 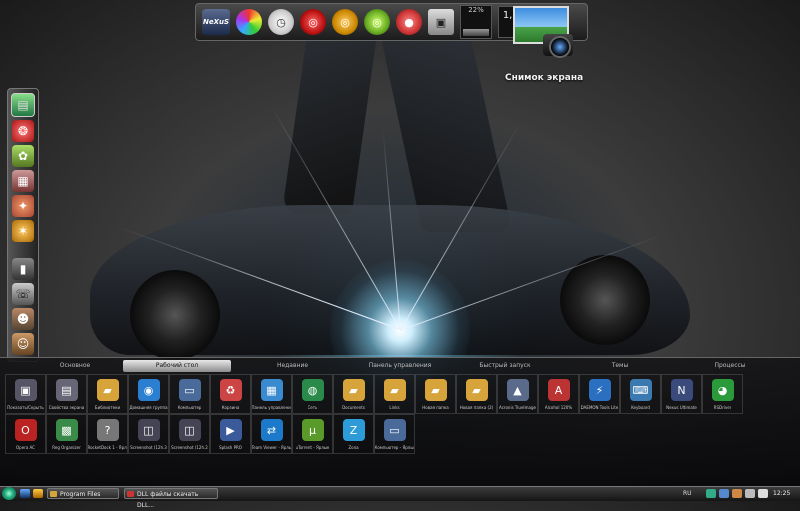 I want to click on car-wheel, so click(x=605, y=300).